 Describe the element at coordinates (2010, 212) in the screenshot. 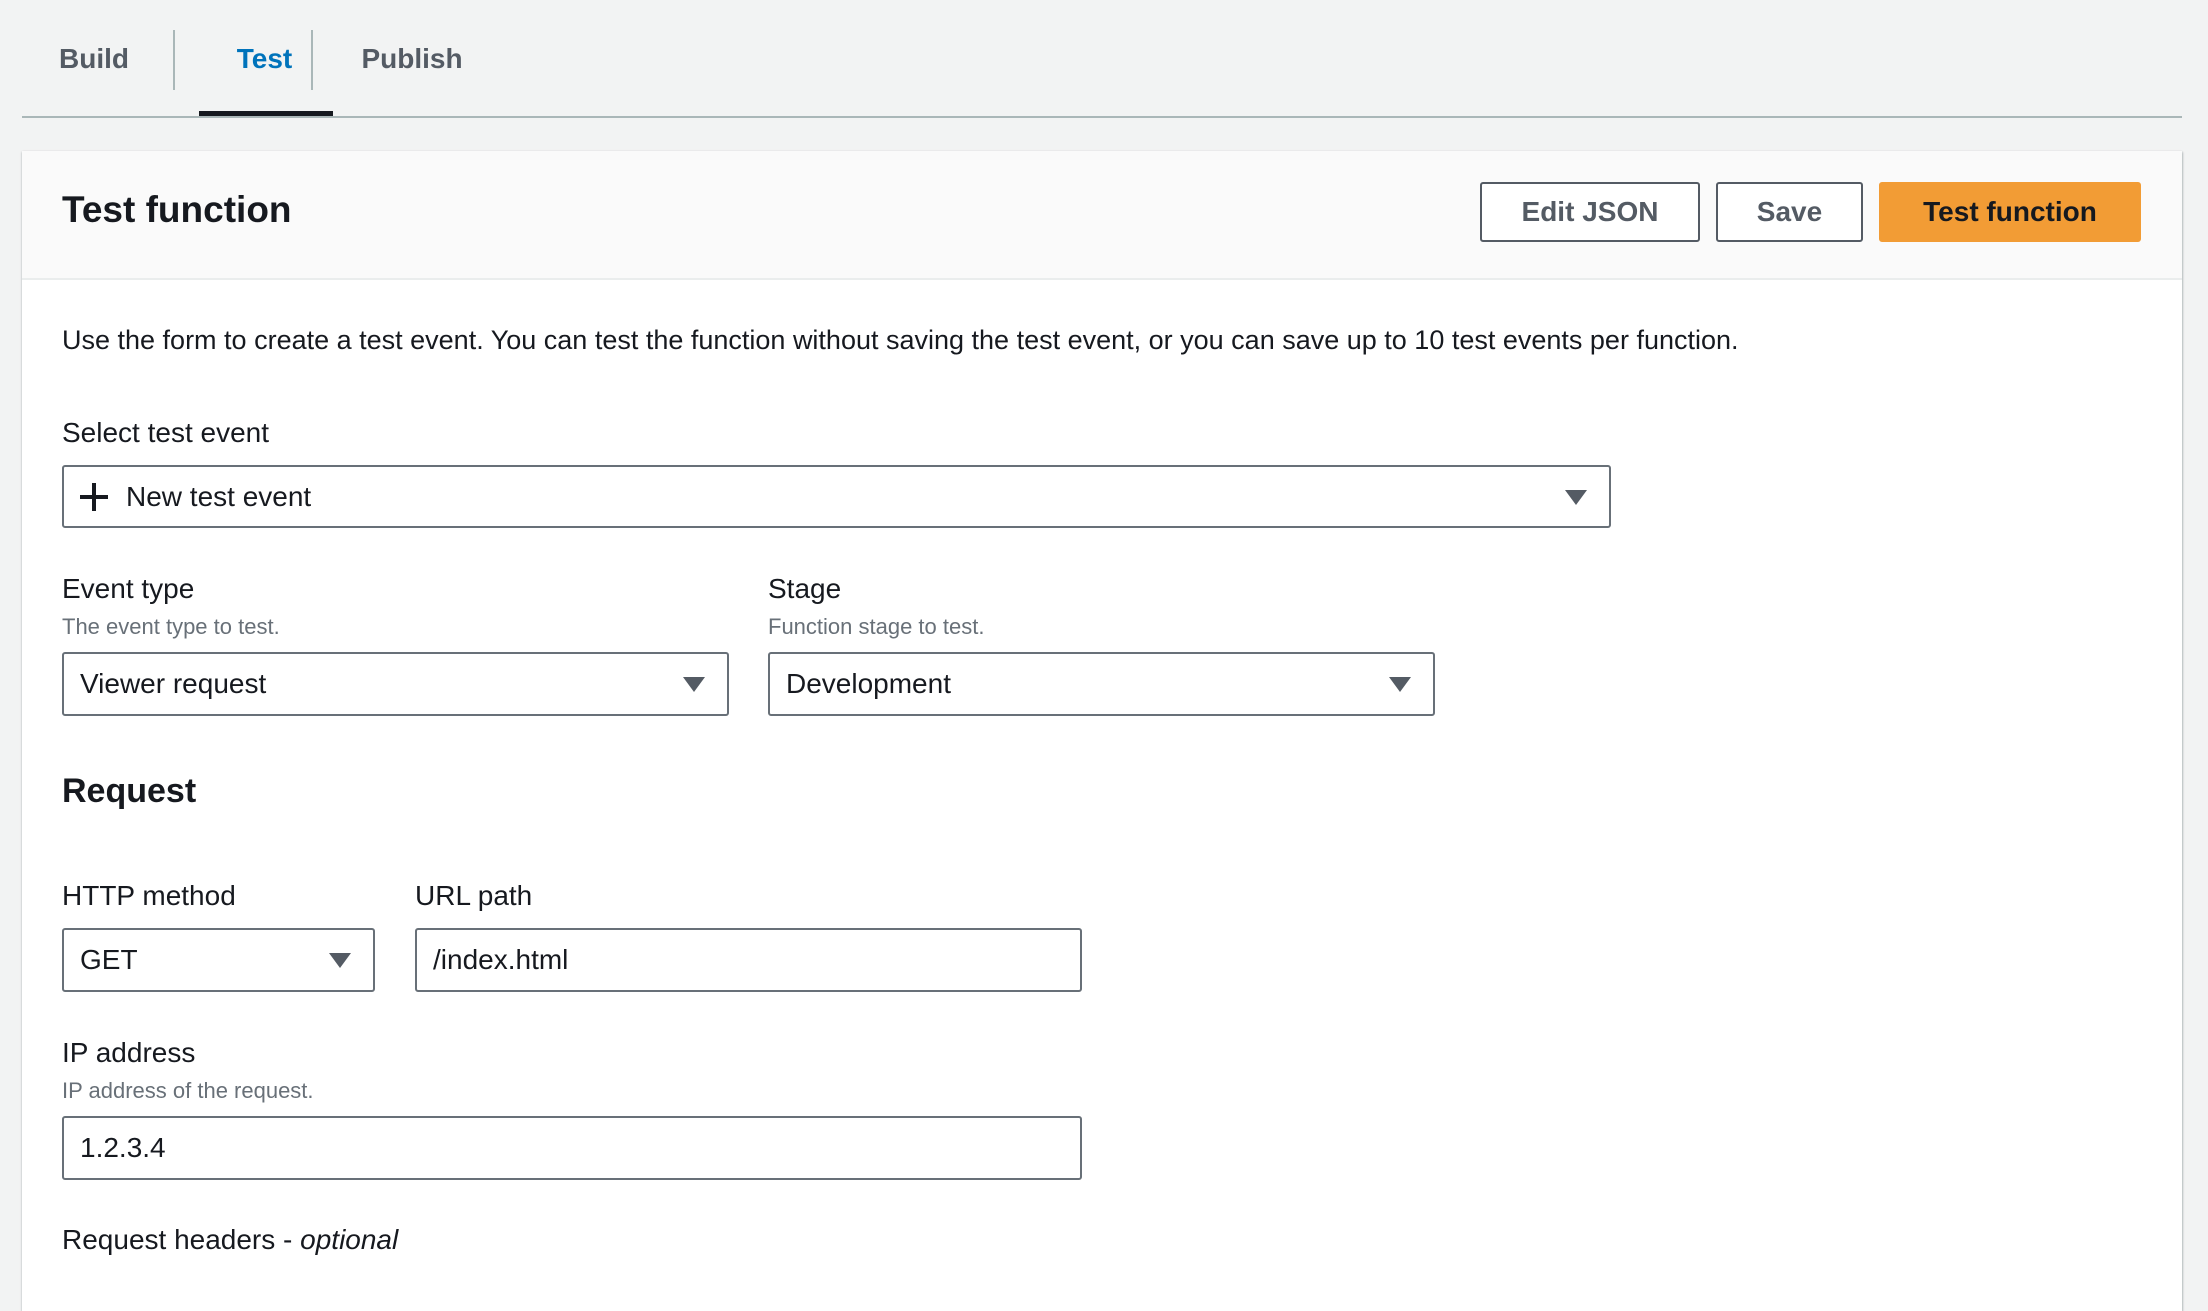

I see `test-function-button: Test function` at that location.